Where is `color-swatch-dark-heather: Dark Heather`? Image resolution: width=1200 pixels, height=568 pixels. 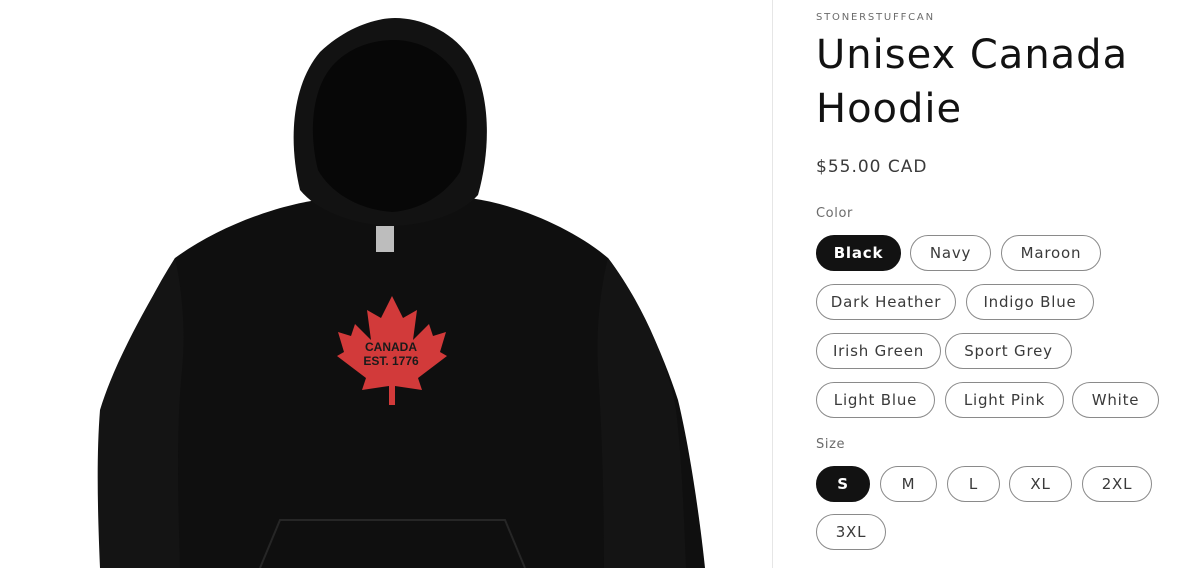
color-swatch-dark-heather: Dark Heather is located at coordinates (886, 302).